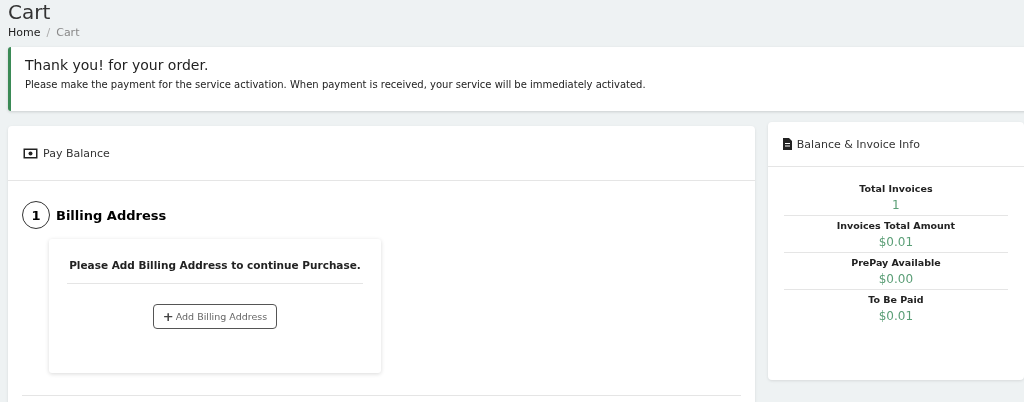  What do you see at coordinates (24, 32) in the screenshot?
I see `breadcrumb-link: Home` at bounding box center [24, 32].